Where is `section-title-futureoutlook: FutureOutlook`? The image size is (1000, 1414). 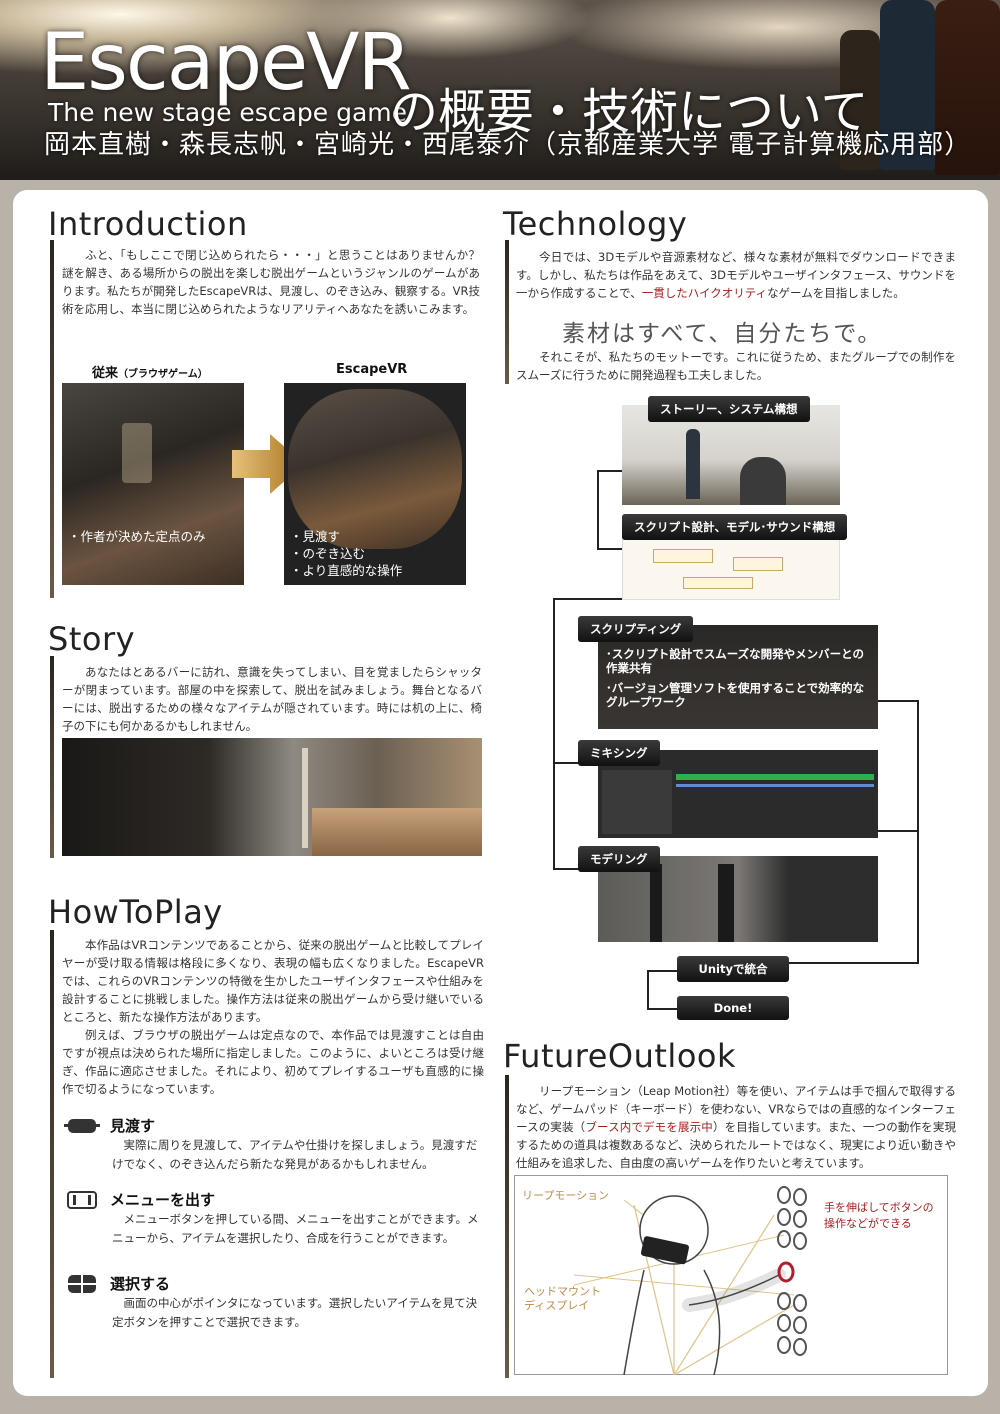
section-title-futureoutlook: FutureOutlook is located at coordinates (619, 1056).